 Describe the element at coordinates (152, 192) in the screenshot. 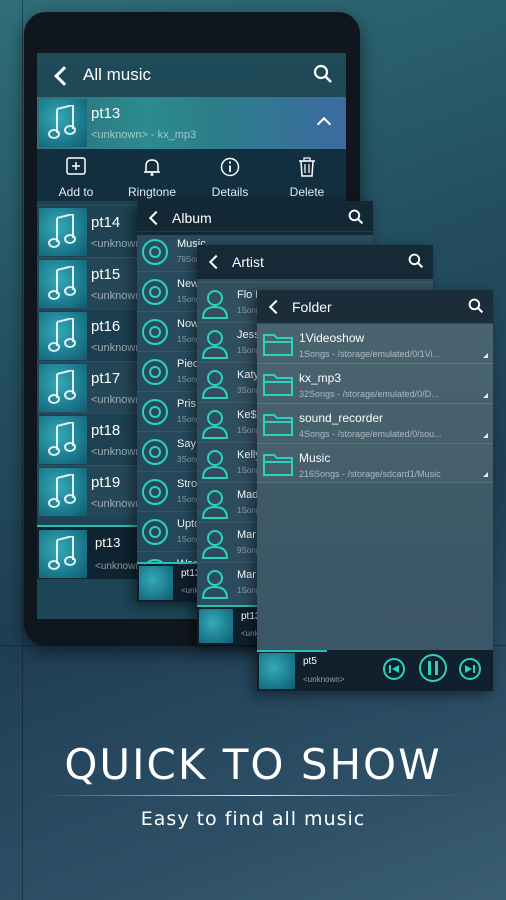

I see `ringtone-label: Ringtone` at that location.